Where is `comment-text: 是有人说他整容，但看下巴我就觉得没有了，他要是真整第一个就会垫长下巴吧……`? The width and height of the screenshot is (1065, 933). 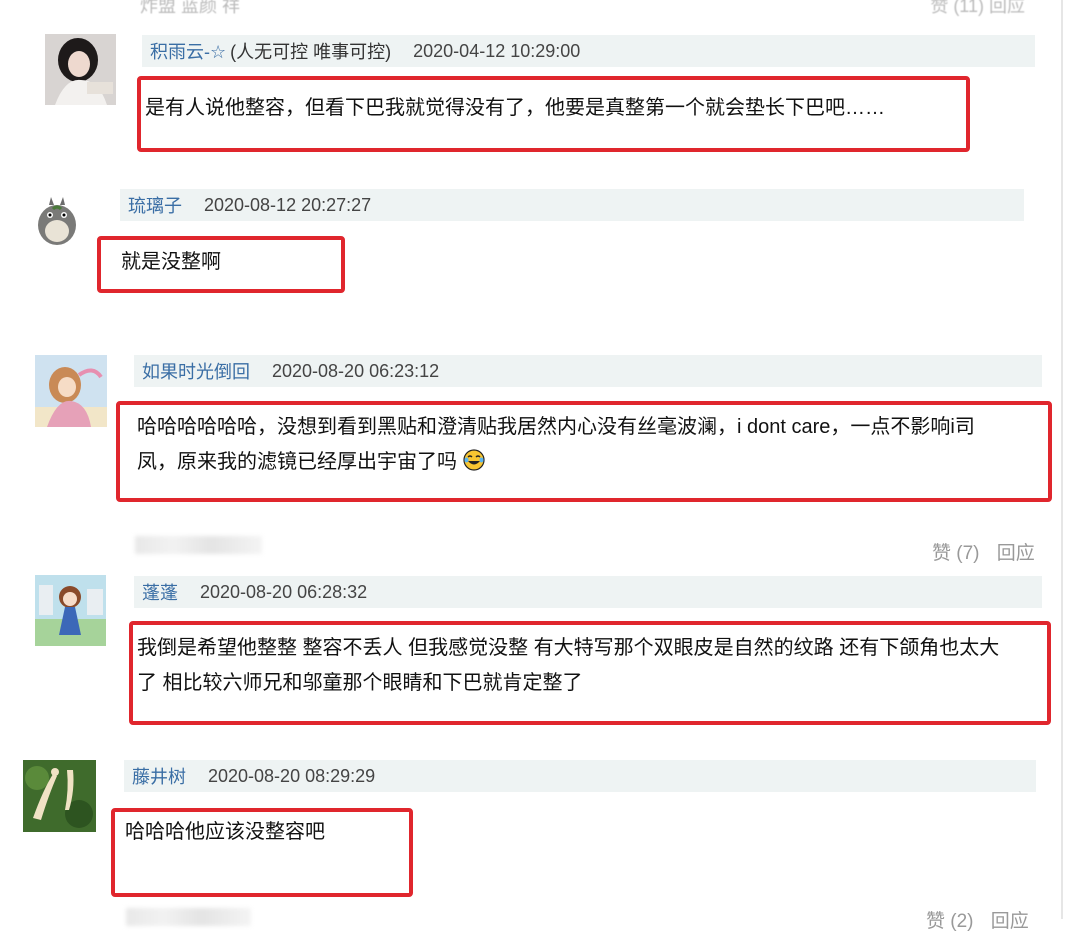 comment-text: 是有人说他整容，但看下巴我就觉得没有了，他要是真整第一个就会垫长下巴吧…… is located at coordinates (515, 108).